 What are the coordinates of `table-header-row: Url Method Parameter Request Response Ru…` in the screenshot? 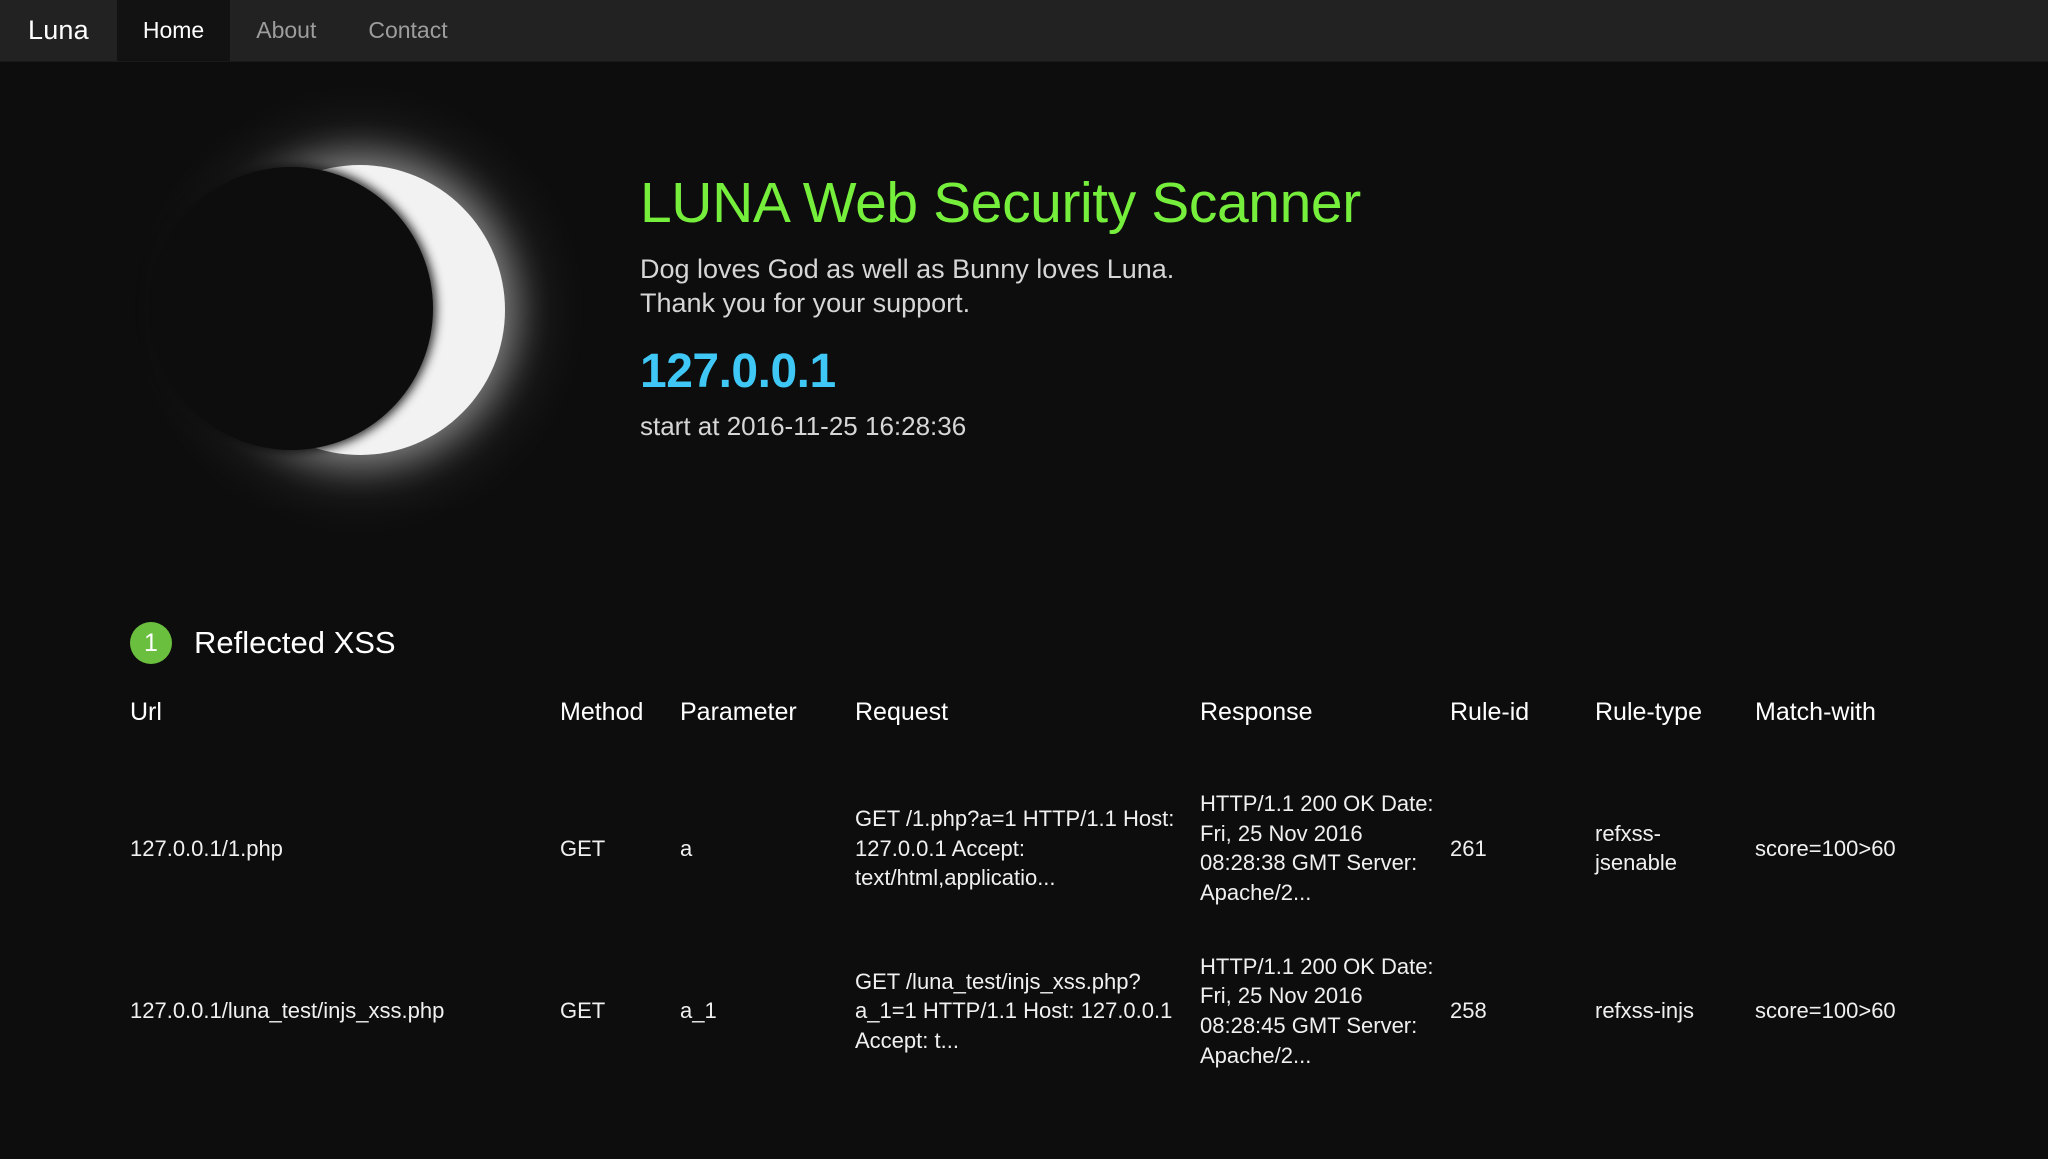 It's located at (1089, 732).